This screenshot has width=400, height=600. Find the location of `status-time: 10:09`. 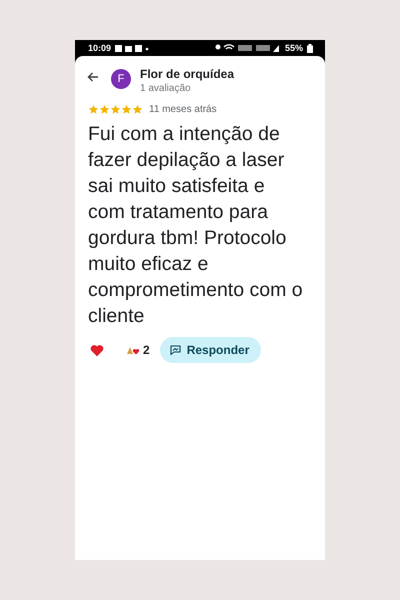

status-time: 10:09 is located at coordinates (100, 48).